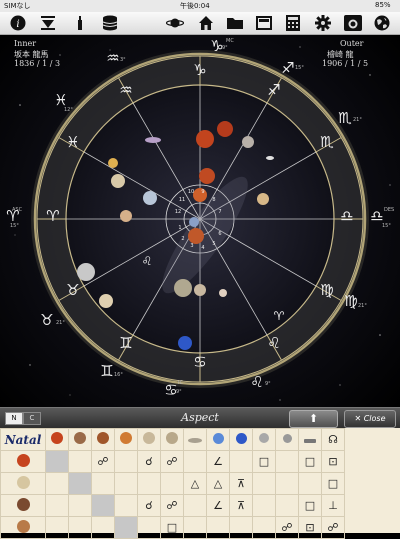 This screenshot has height=539, width=400. Describe the element at coordinates (73, 290) in the screenshot. I see `ring-sign-taurus: ♉` at that location.